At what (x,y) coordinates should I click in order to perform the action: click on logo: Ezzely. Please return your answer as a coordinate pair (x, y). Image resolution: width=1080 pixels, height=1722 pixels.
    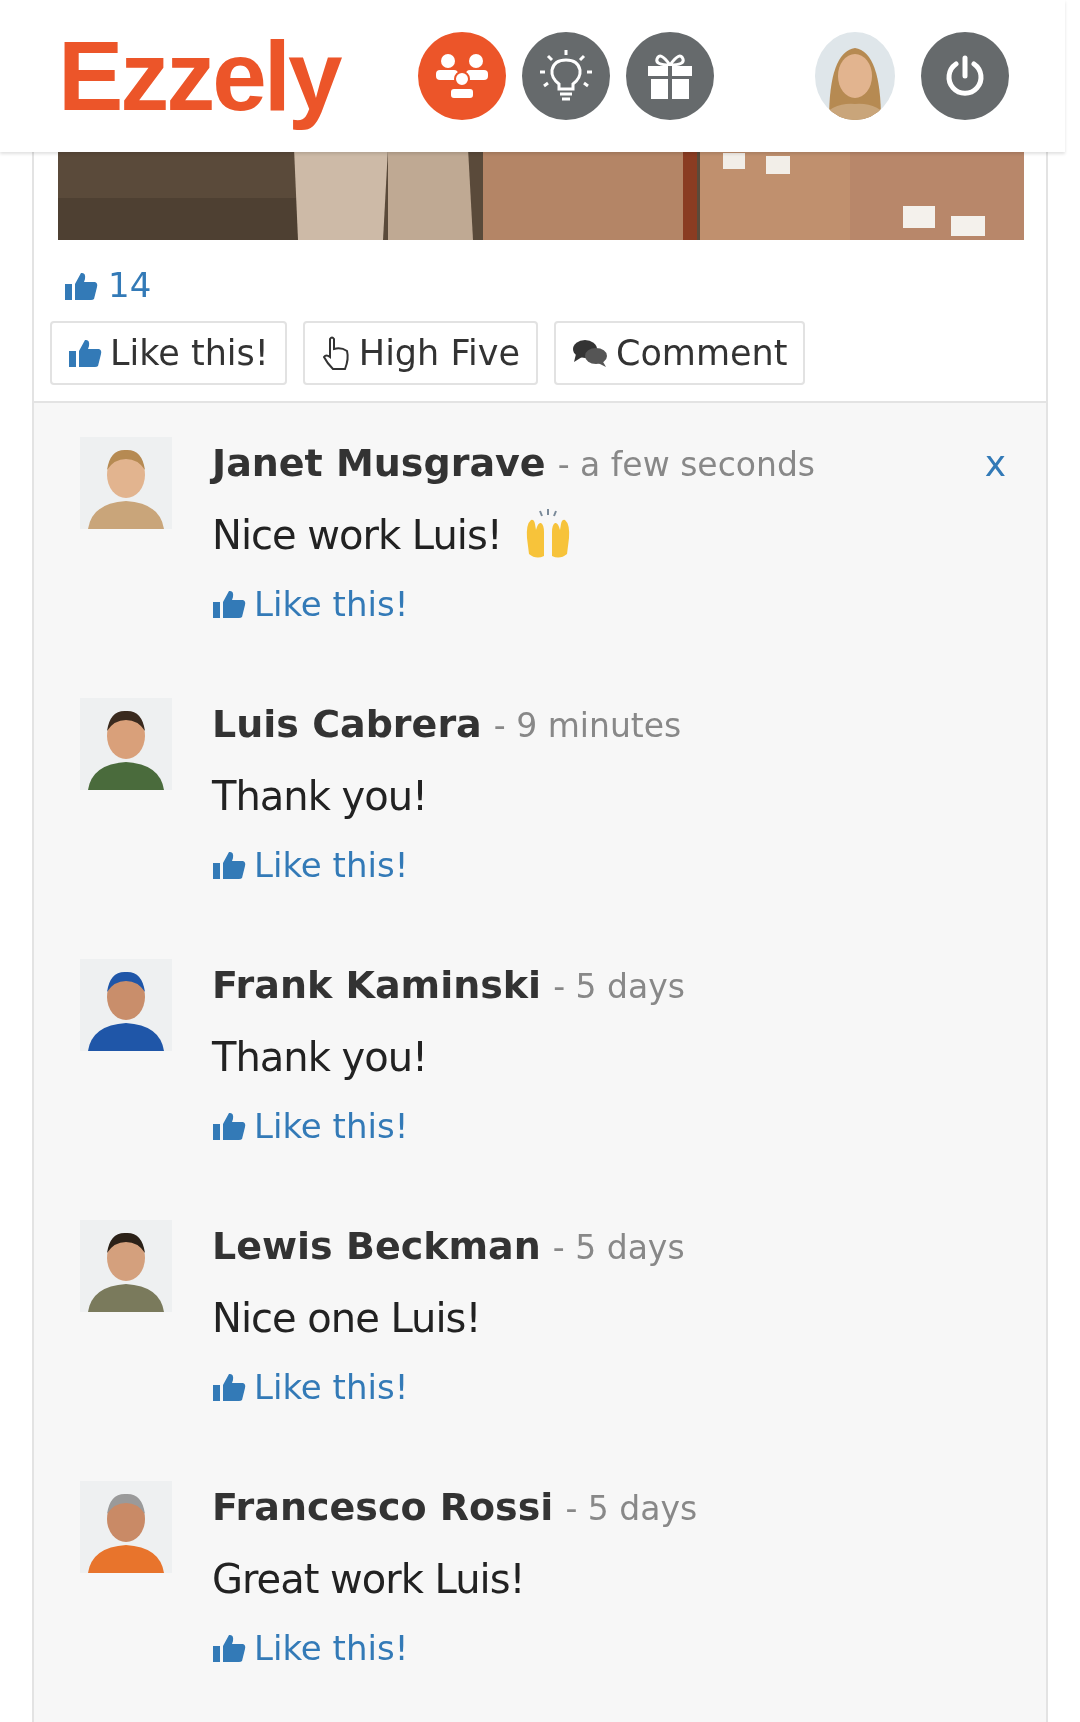
    Looking at the image, I should click on (199, 76).